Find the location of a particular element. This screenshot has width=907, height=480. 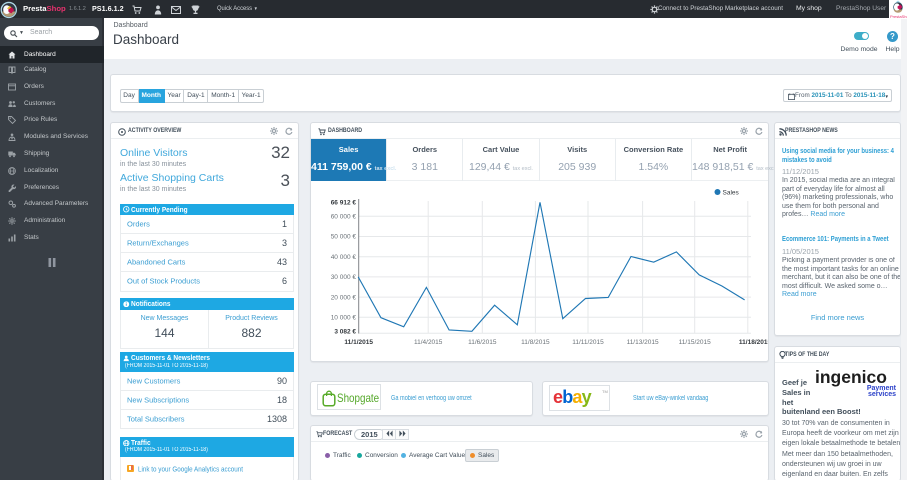

svg-text: Sales is located at coordinates (731, 193).